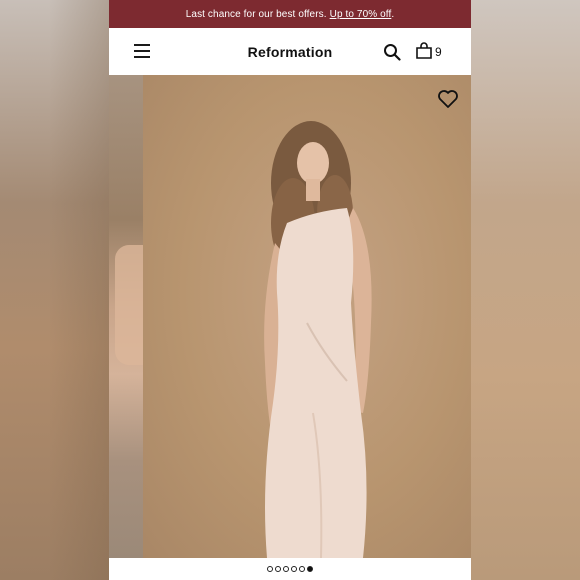 The image size is (580, 580). What do you see at coordinates (393, 14) in the screenshot?
I see `promo-suffix: .` at bounding box center [393, 14].